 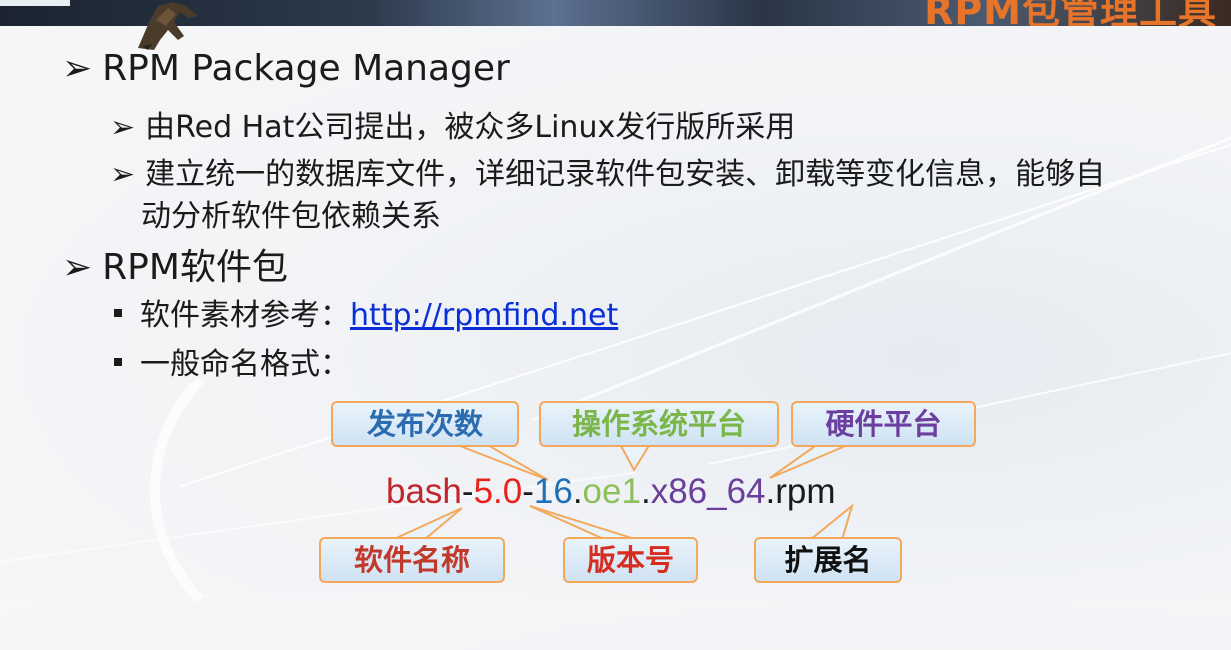 What do you see at coordinates (306, 68) in the screenshot?
I see `bullet-text: RPM Package Manager` at bounding box center [306, 68].